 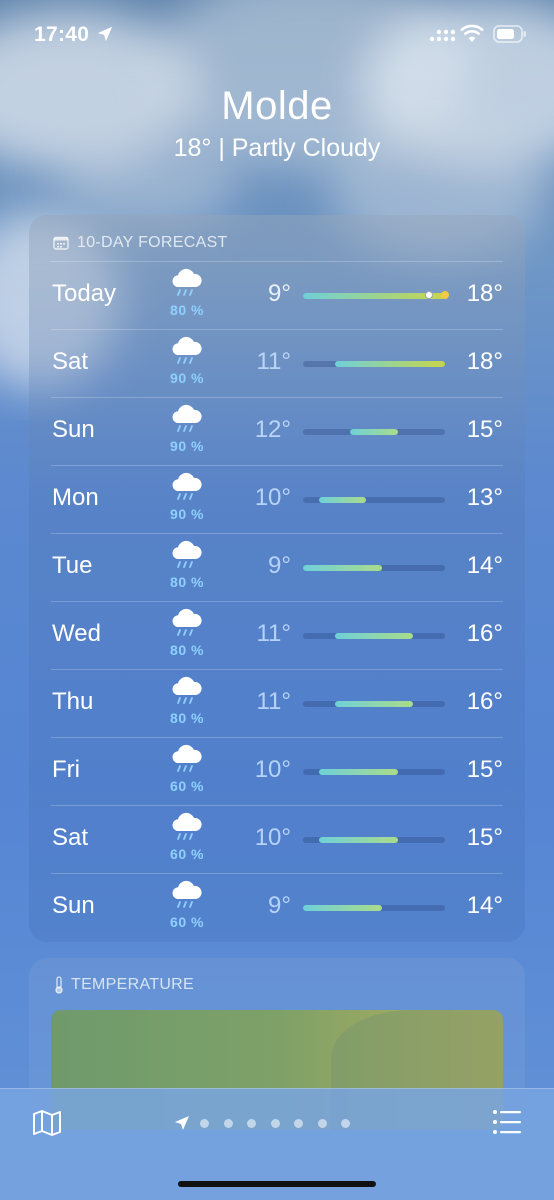 What do you see at coordinates (72, 565) in the screenshot?
I see `forecast-day: Tue` at bounding box center [72, 565].